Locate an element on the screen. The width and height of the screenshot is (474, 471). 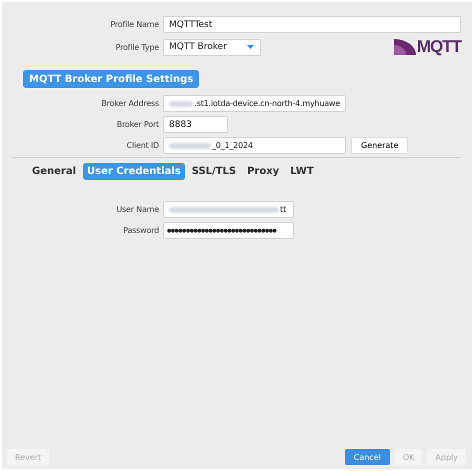
mqtt-logo: MQTT is located at coordinates (427, 47).